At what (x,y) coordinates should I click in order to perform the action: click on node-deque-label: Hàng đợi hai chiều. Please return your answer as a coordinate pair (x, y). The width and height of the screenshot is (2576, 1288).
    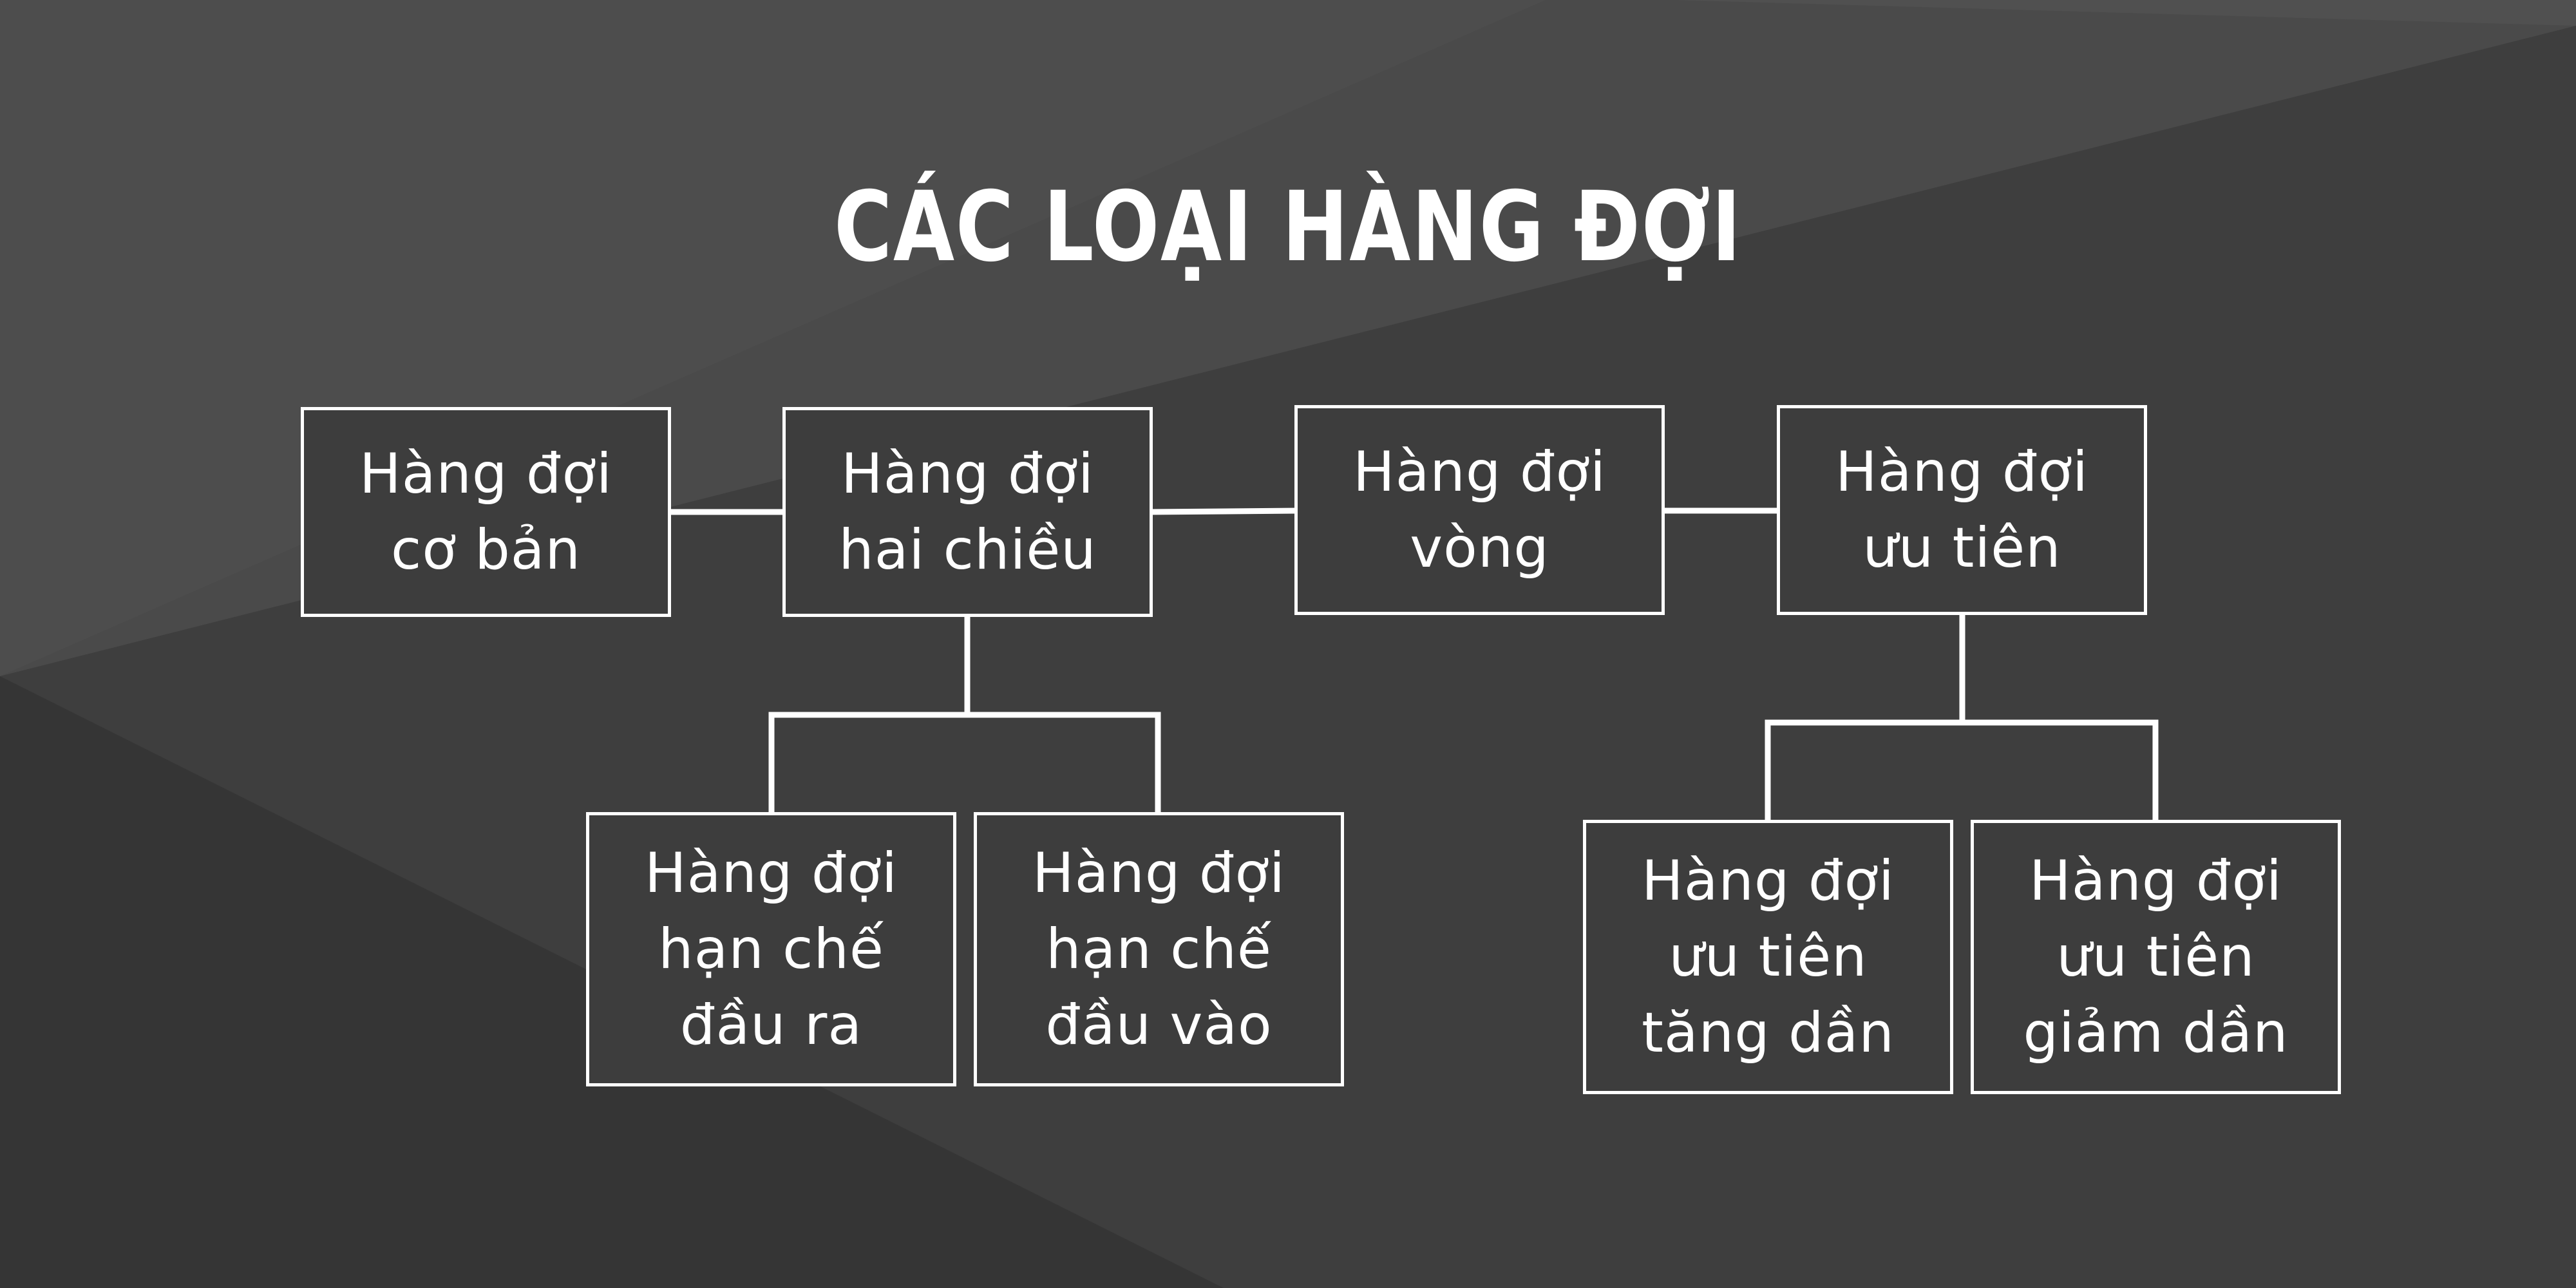
    Looking at the image, I should click on (968, 512).